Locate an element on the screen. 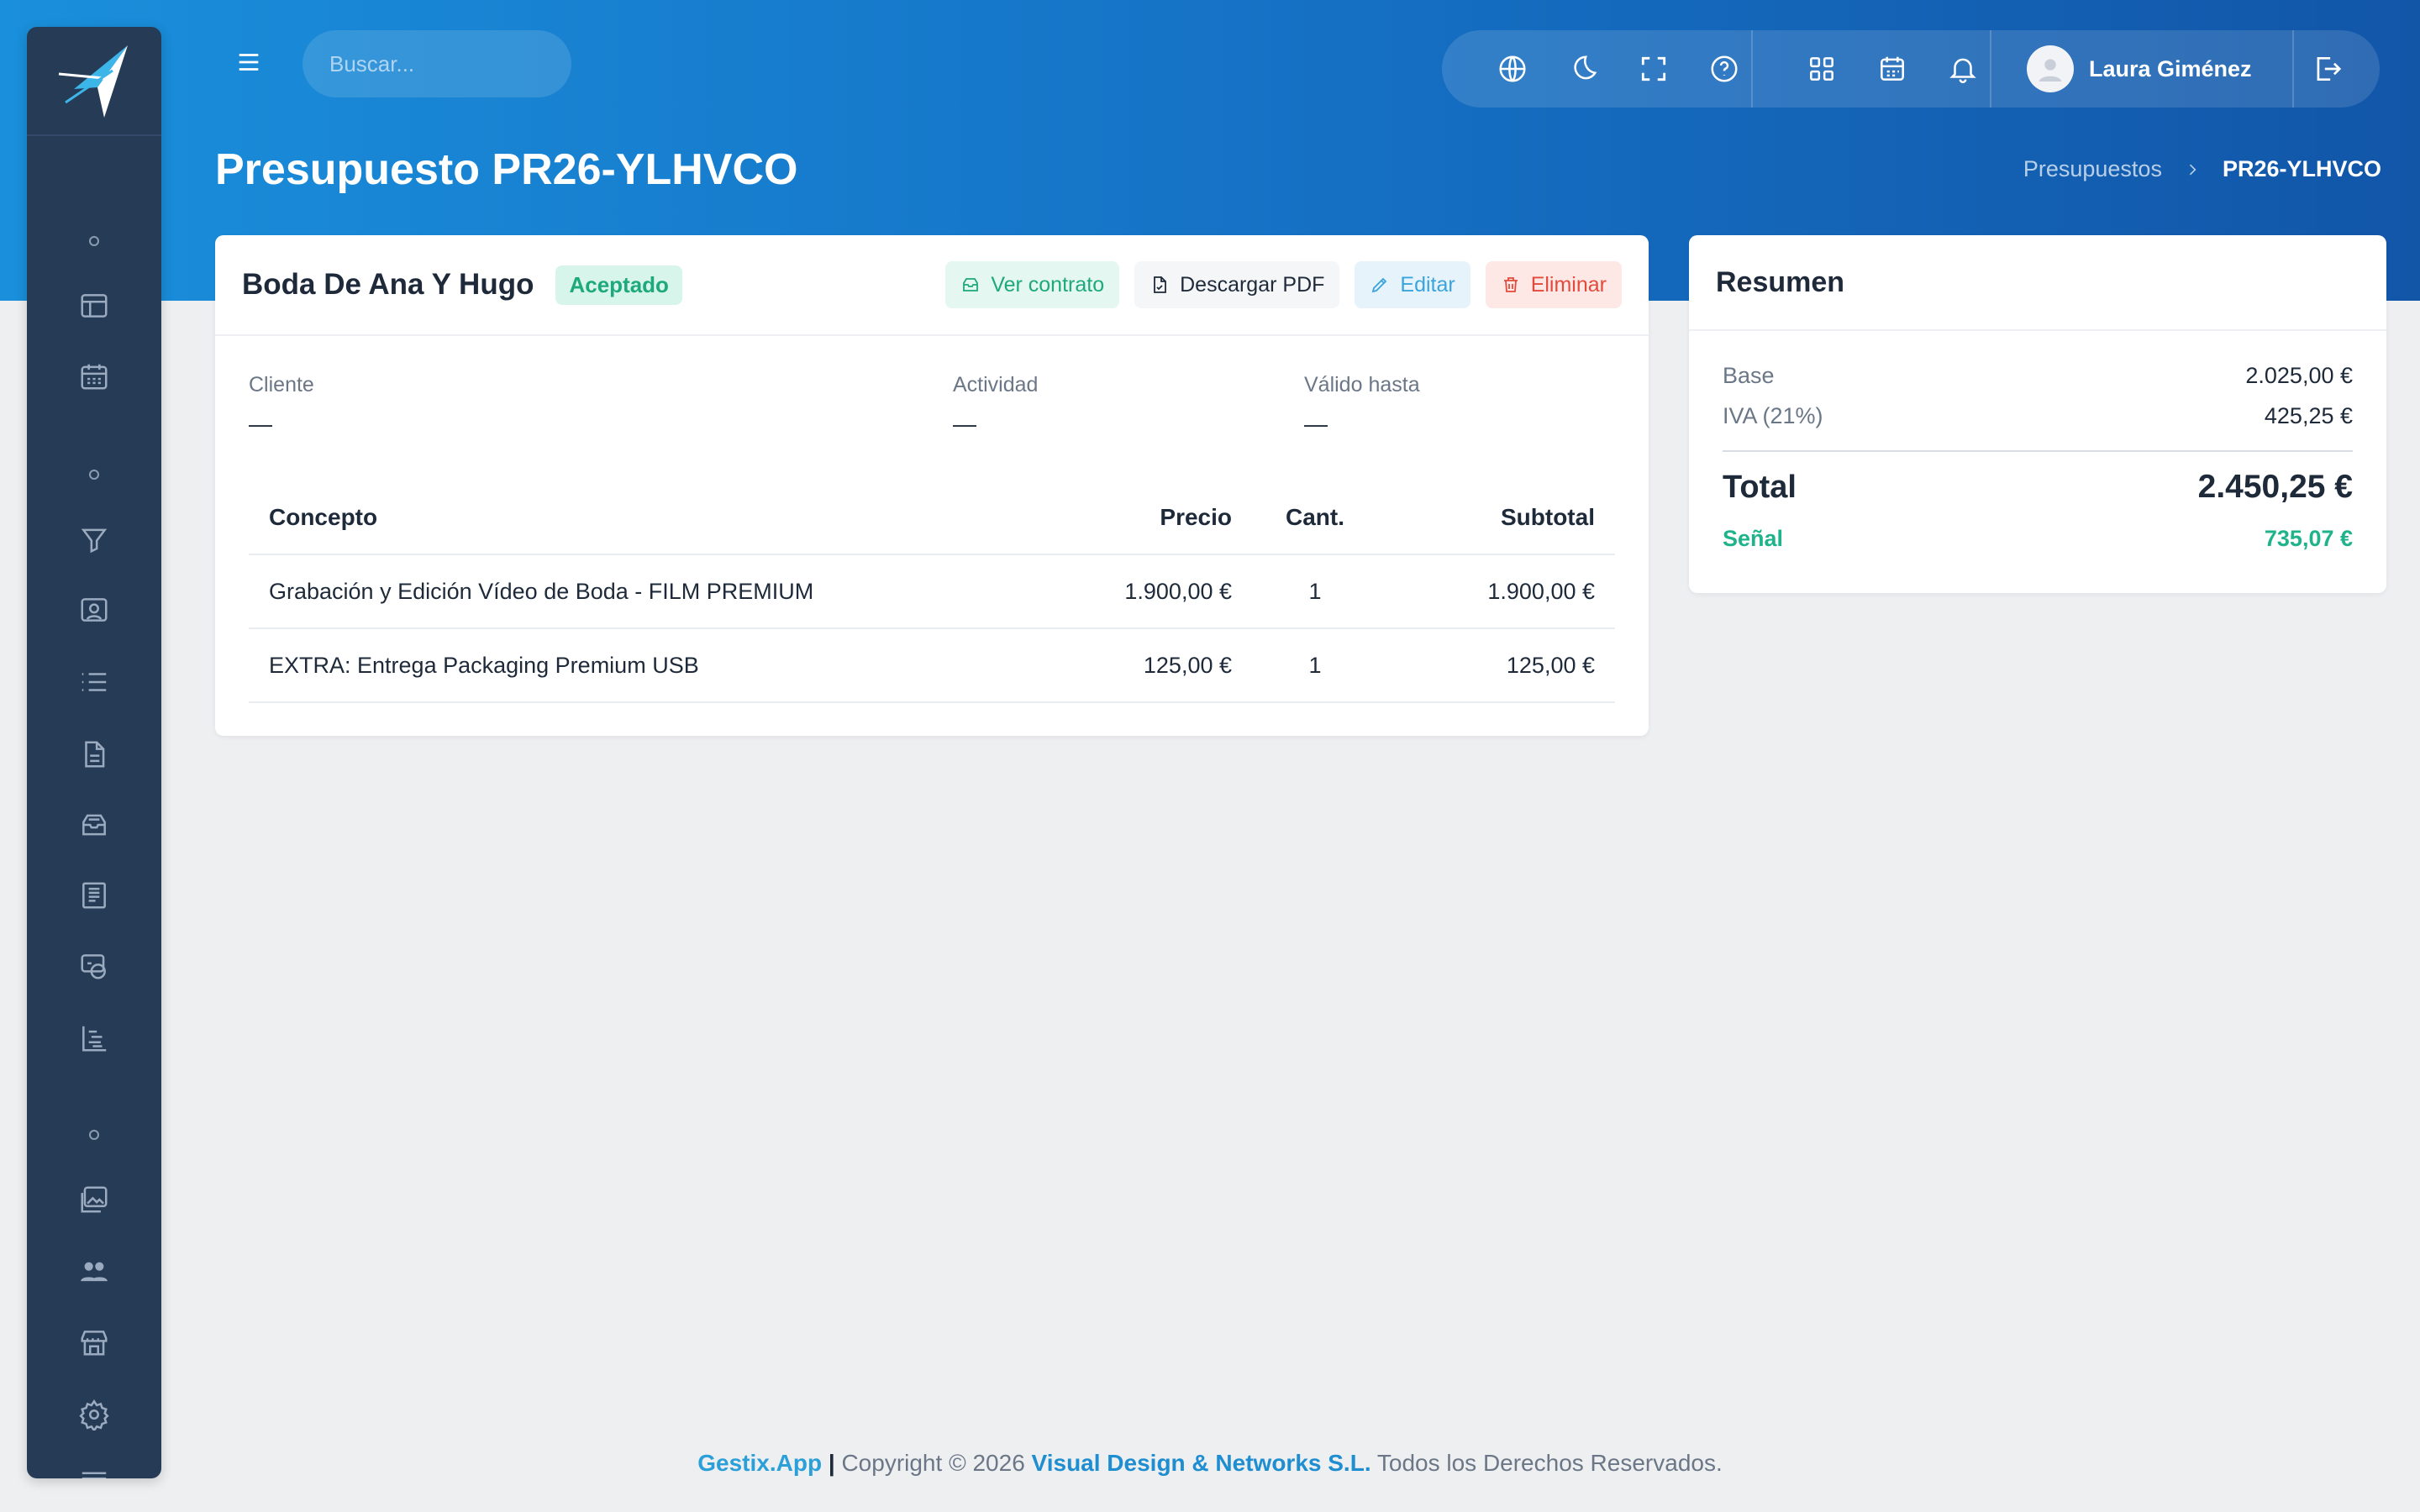 The height and width of the screenshot is (1512, 2420). summary-divider is located at coordinates (2038, 451).